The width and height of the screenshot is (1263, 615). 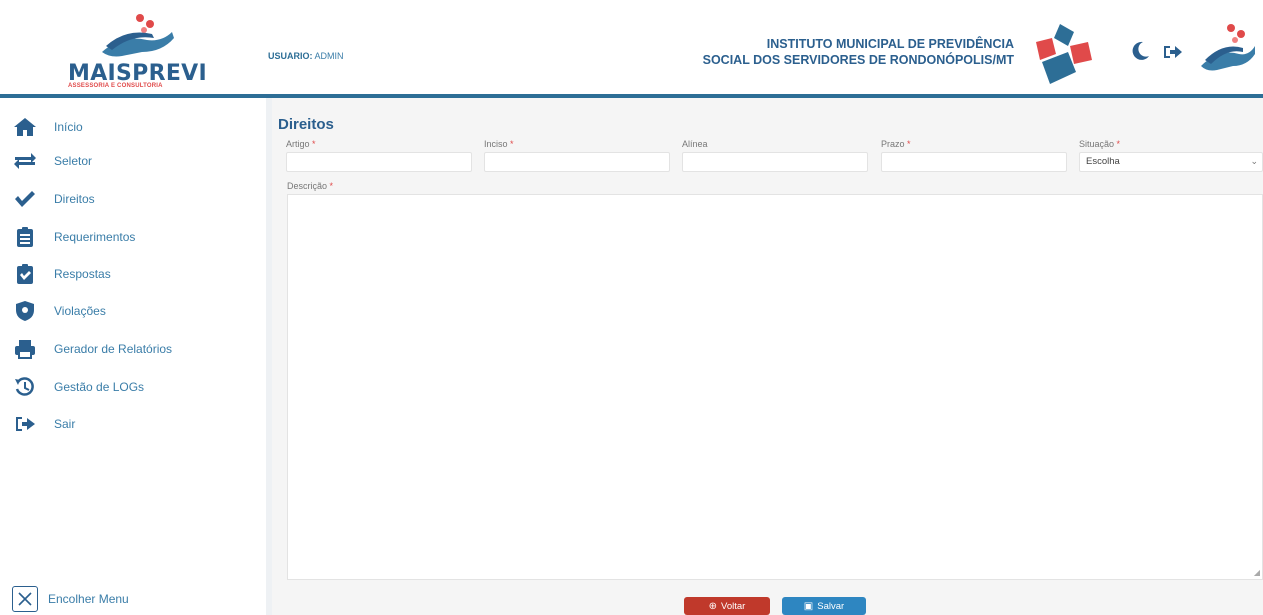 What do you see at coordinates (25, 199) in the screenshot?
I see `check-icon` at bounding box center [25, 199].